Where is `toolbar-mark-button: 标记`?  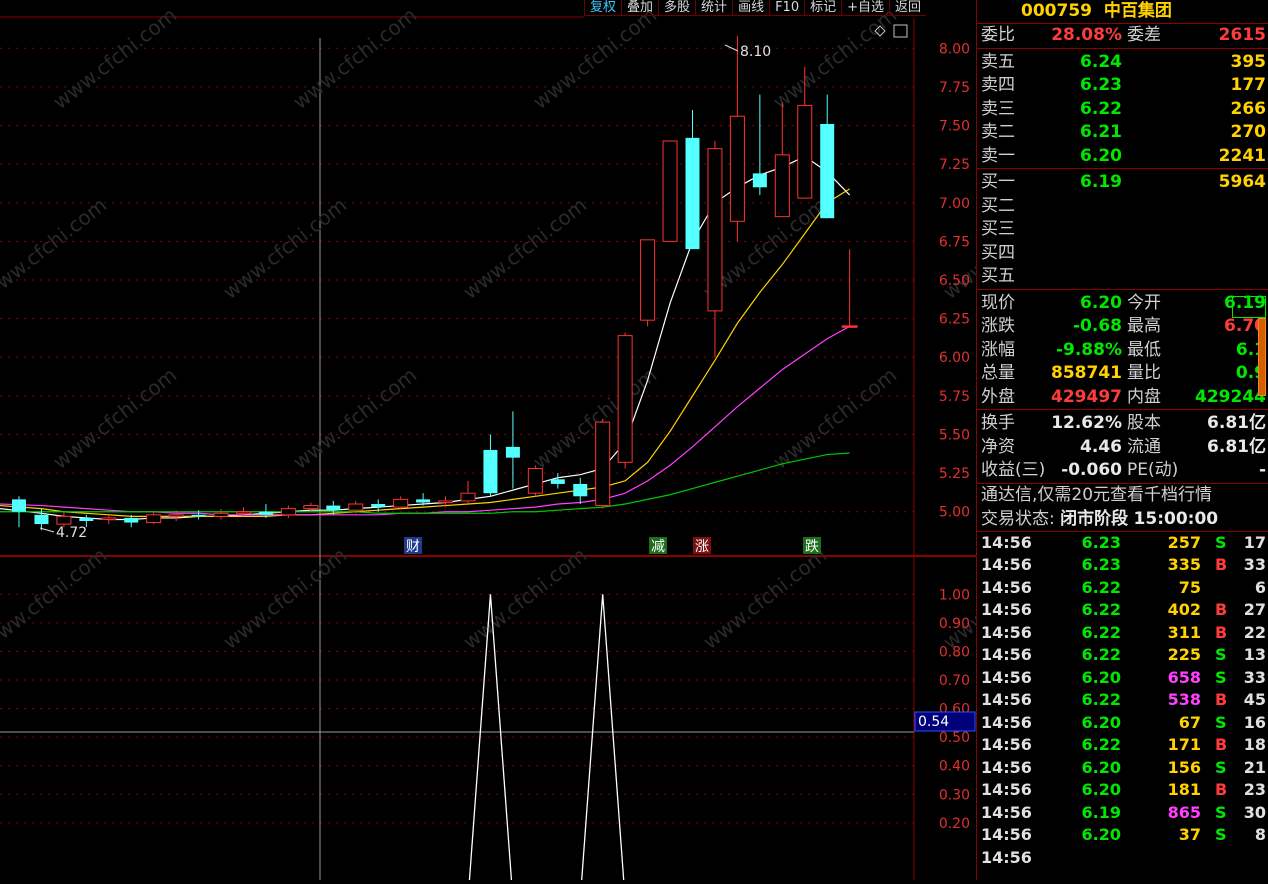 toolbar-mark-button: 标记 is located at coordinates (823, 8).